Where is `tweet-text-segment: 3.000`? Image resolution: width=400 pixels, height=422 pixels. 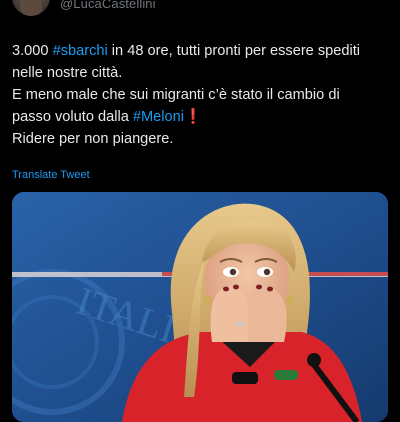 tweet-text-segment: 3.000 is located at coordinates (32, 51).